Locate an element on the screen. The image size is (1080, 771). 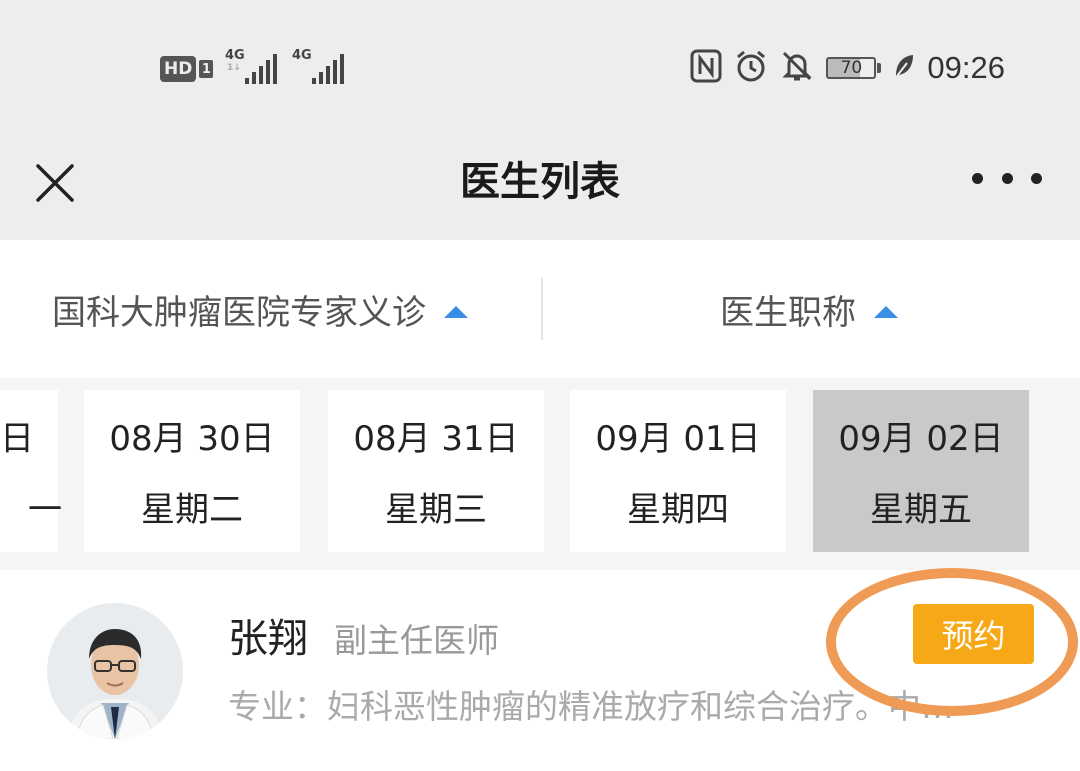
hospital-filter-dropdown: 国科大肿瘤医院专家义诊 is located at coordinates (260, 309).